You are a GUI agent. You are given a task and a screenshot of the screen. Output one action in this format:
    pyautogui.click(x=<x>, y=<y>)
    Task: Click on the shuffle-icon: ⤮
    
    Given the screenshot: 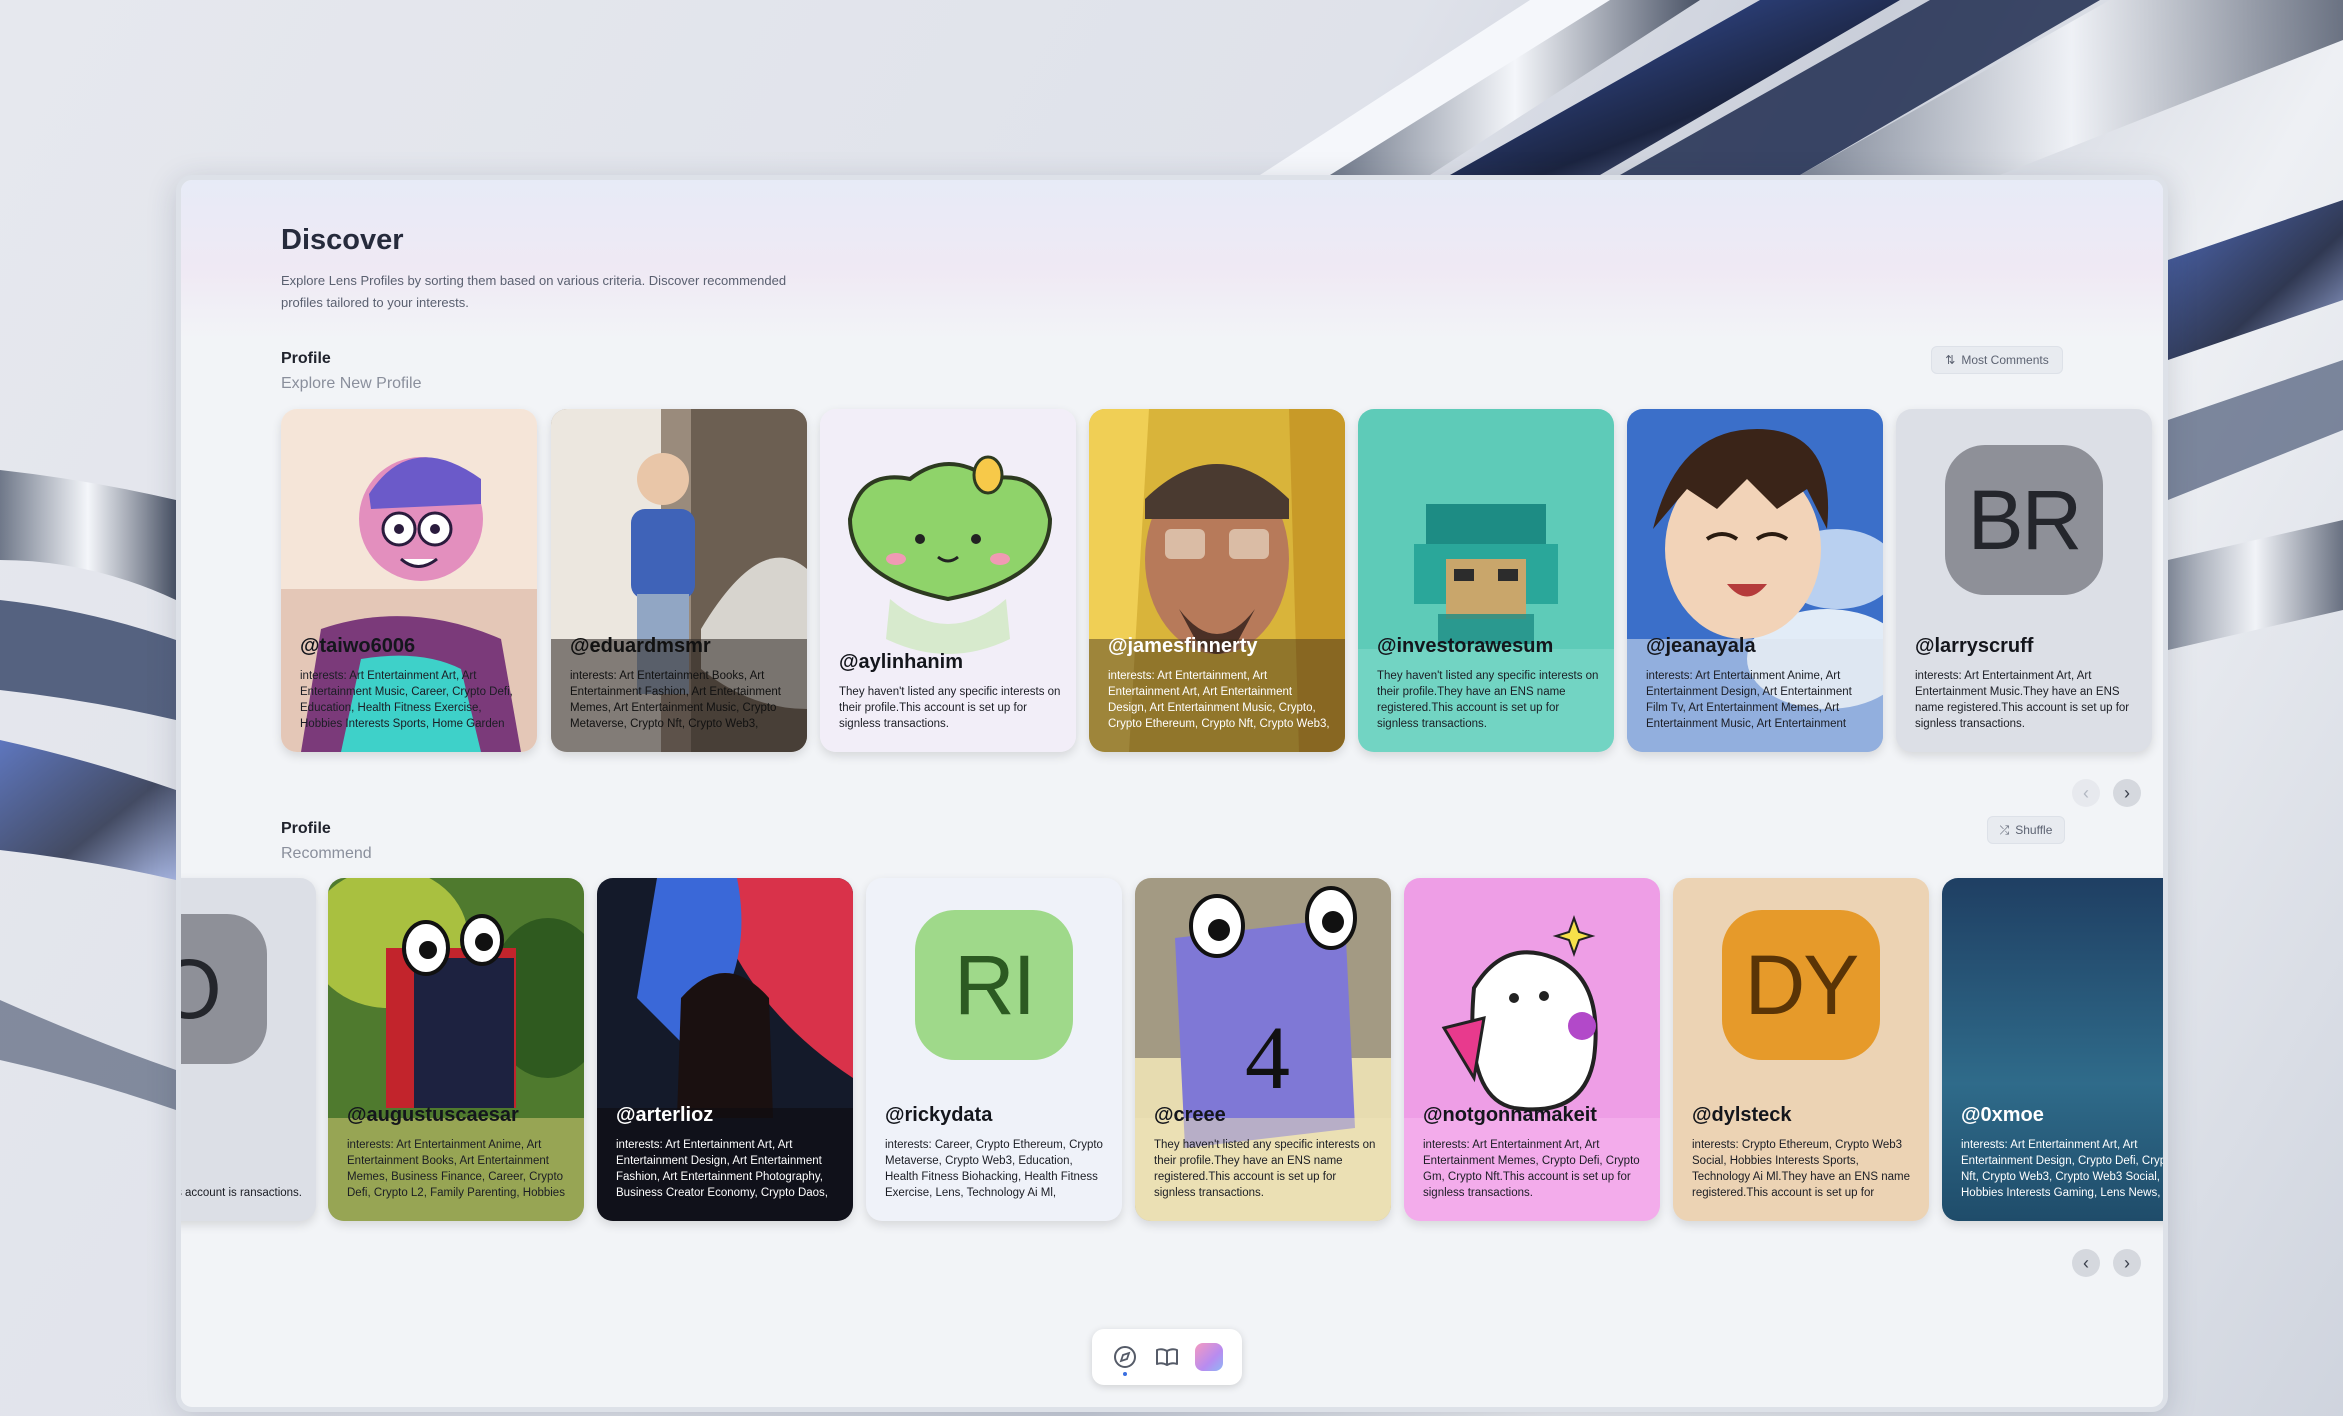 What is the action you would take?
    pyautogui.click(x=2004, y=829)
    